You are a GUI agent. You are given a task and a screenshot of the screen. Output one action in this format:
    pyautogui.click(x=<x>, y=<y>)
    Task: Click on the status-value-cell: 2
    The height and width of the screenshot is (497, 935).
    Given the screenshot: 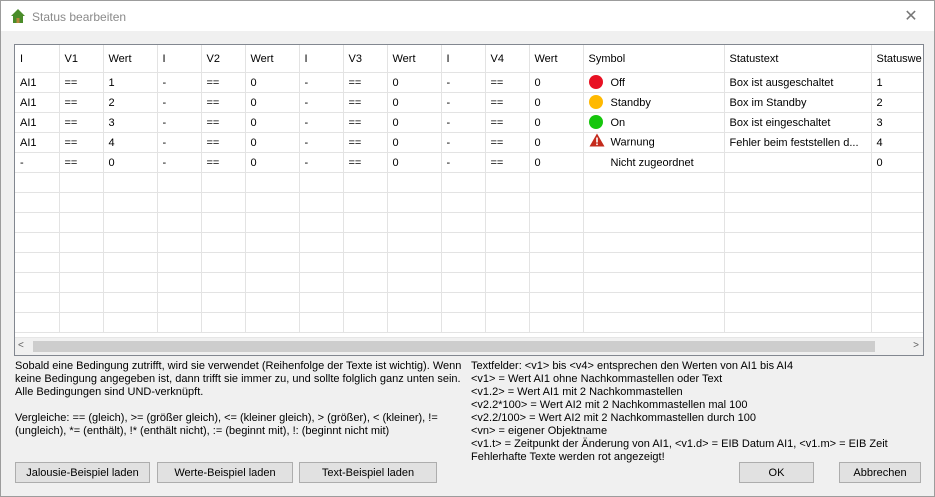 What is the action you would take?
    pyautogui.click(x=897, y=102)
    